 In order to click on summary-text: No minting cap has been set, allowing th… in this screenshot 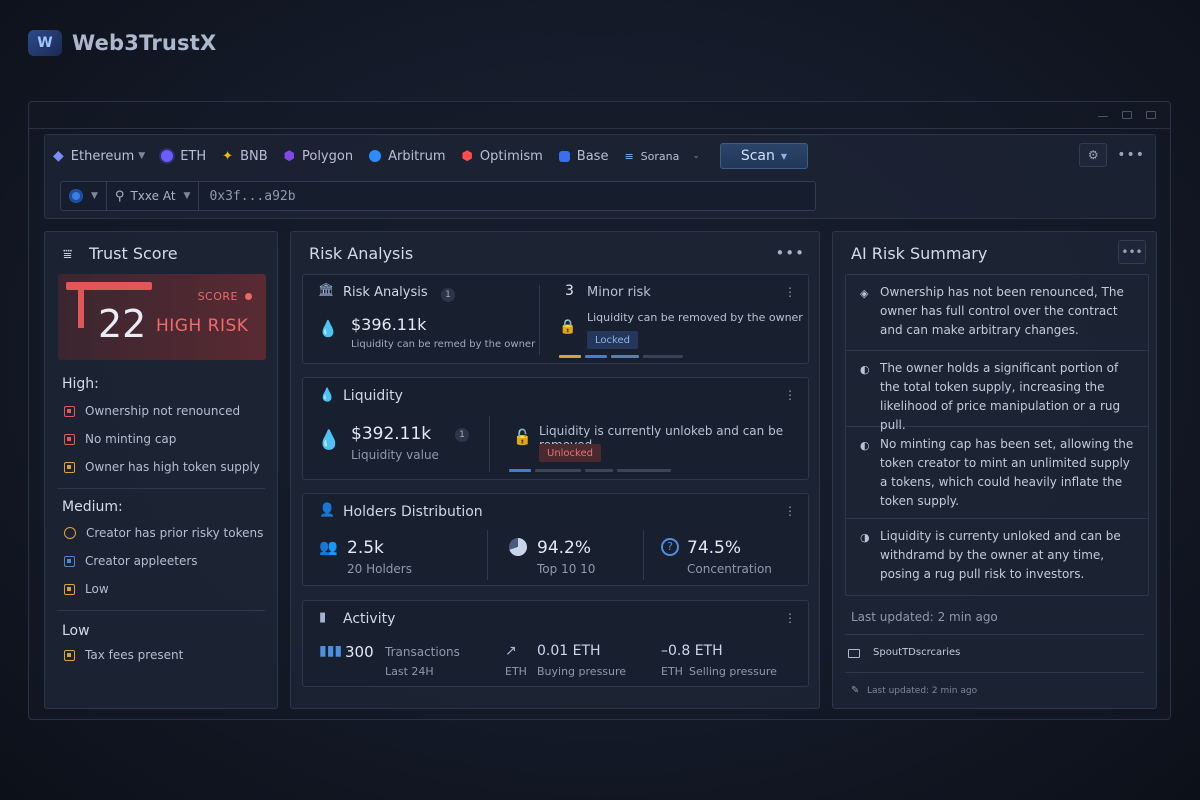, I will do `click(1007, 472)`.